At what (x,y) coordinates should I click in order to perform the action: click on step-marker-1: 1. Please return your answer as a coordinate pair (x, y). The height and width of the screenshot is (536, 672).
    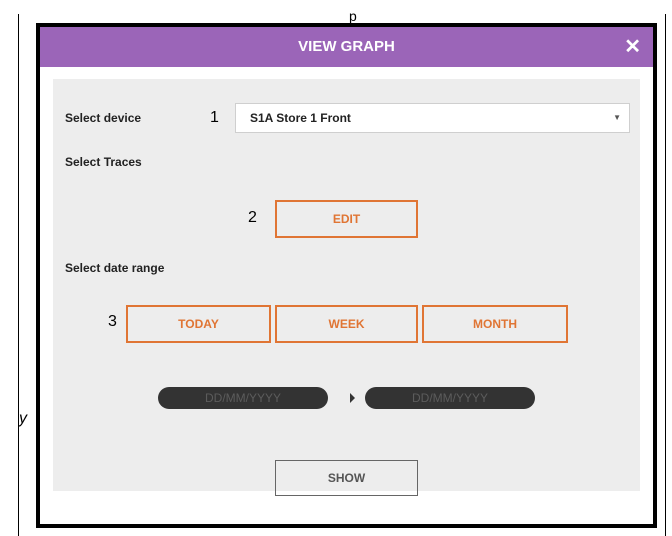
    Looking at the image, I should click on (214, 117).